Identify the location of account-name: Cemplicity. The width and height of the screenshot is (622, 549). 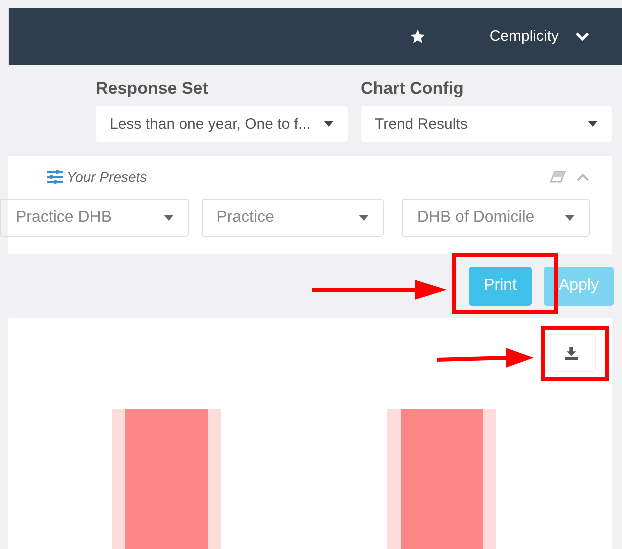
(524, 36).